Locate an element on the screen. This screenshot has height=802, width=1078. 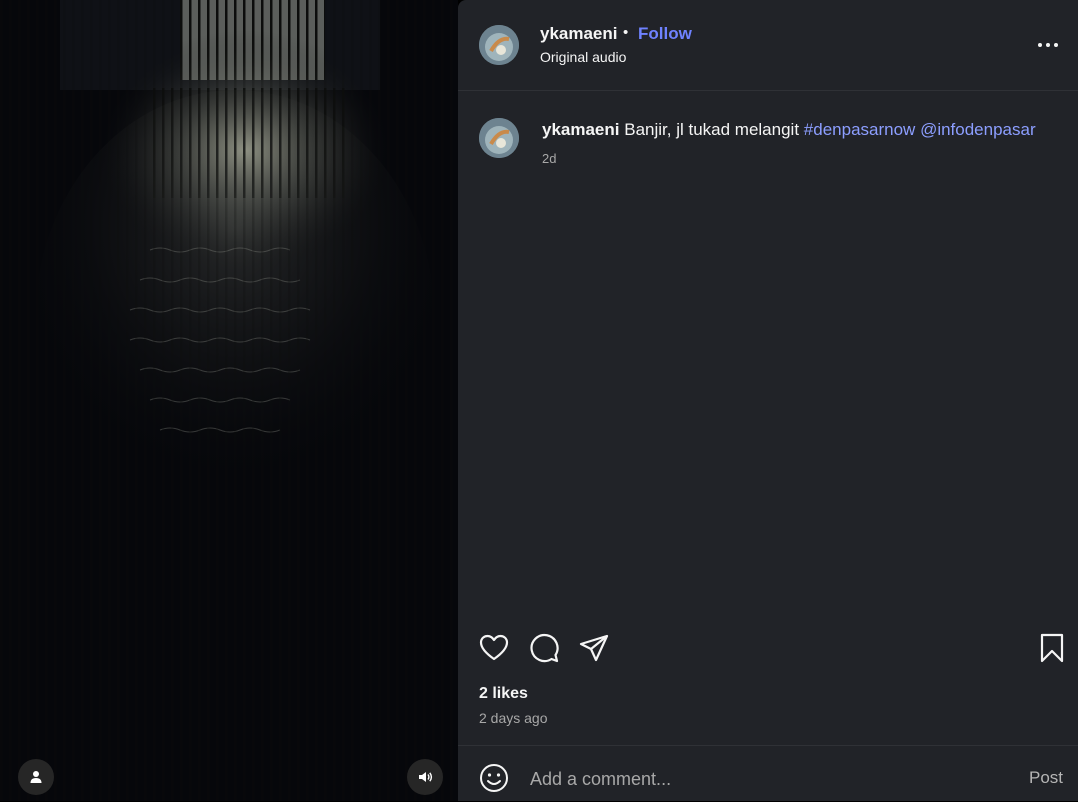
comment-icon is located at coordinates (544, 648).